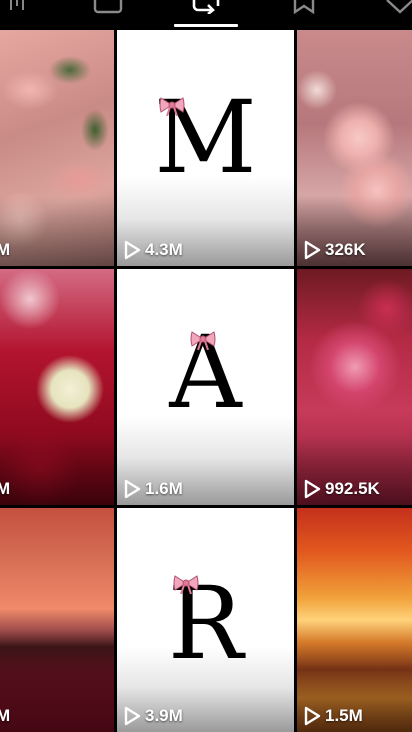 This screenshot has height=732, width=412. I want to click on tab-videos, so click(20, 14).